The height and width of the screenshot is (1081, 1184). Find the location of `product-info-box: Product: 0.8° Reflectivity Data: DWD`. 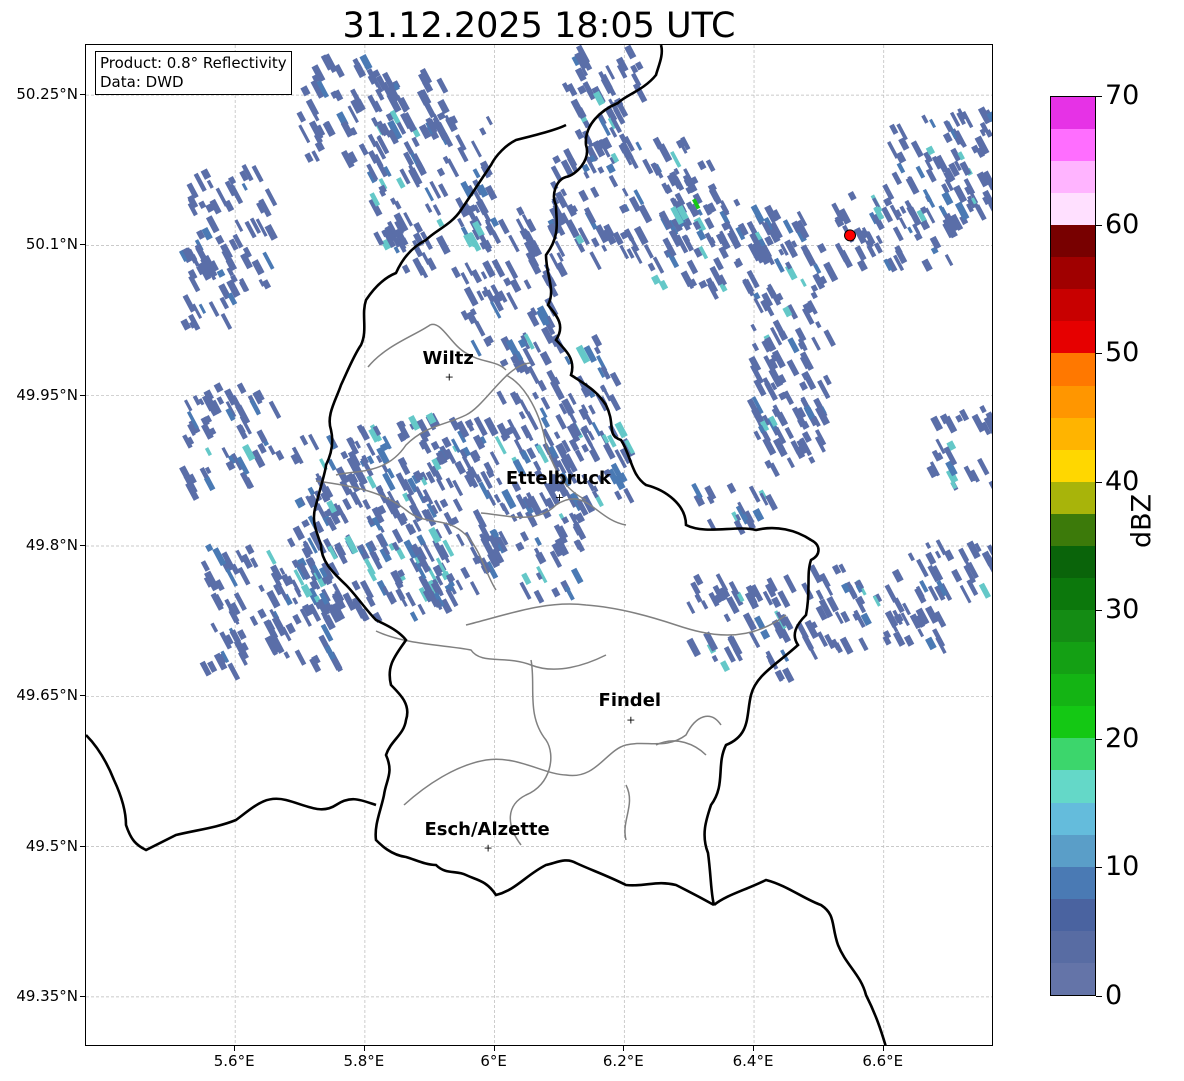

product-info-box: Product: 0.8° Reflectivity Data: DWD is located at coordinates (193, 73).